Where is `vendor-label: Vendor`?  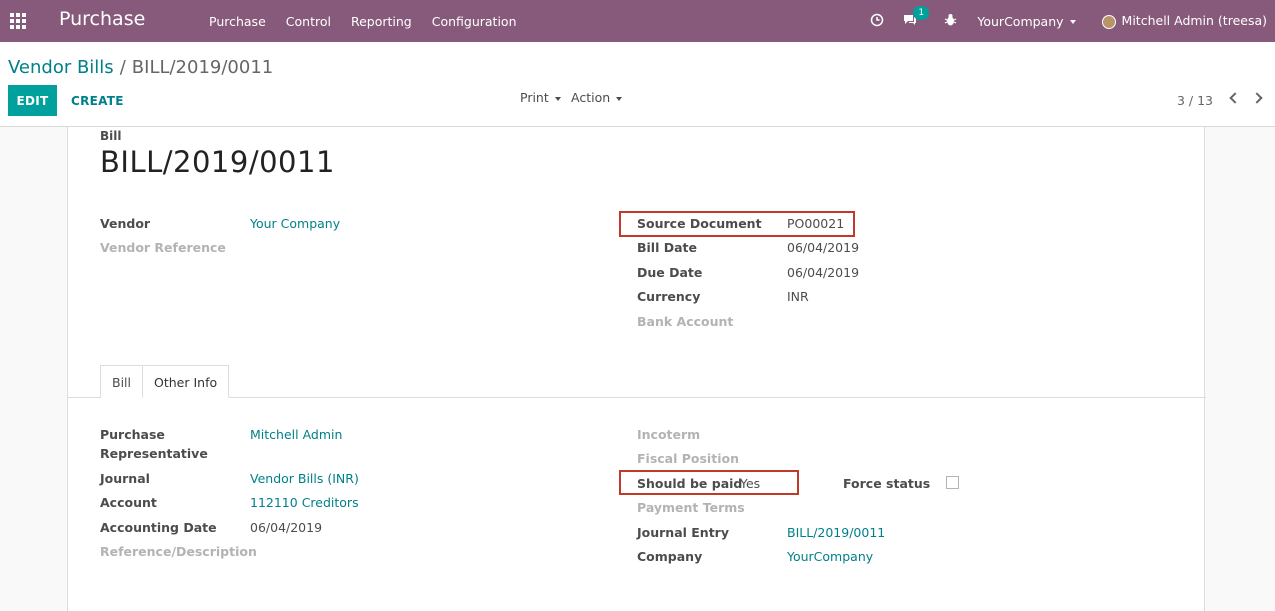
vendor-label: Vendor is located at coordinates (125, 223).